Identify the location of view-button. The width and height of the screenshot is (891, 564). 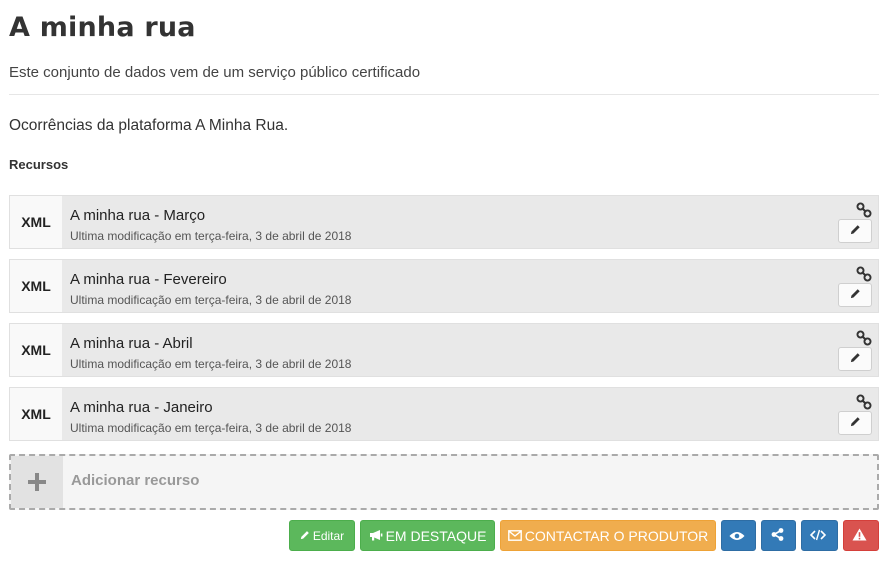
(738, 535).